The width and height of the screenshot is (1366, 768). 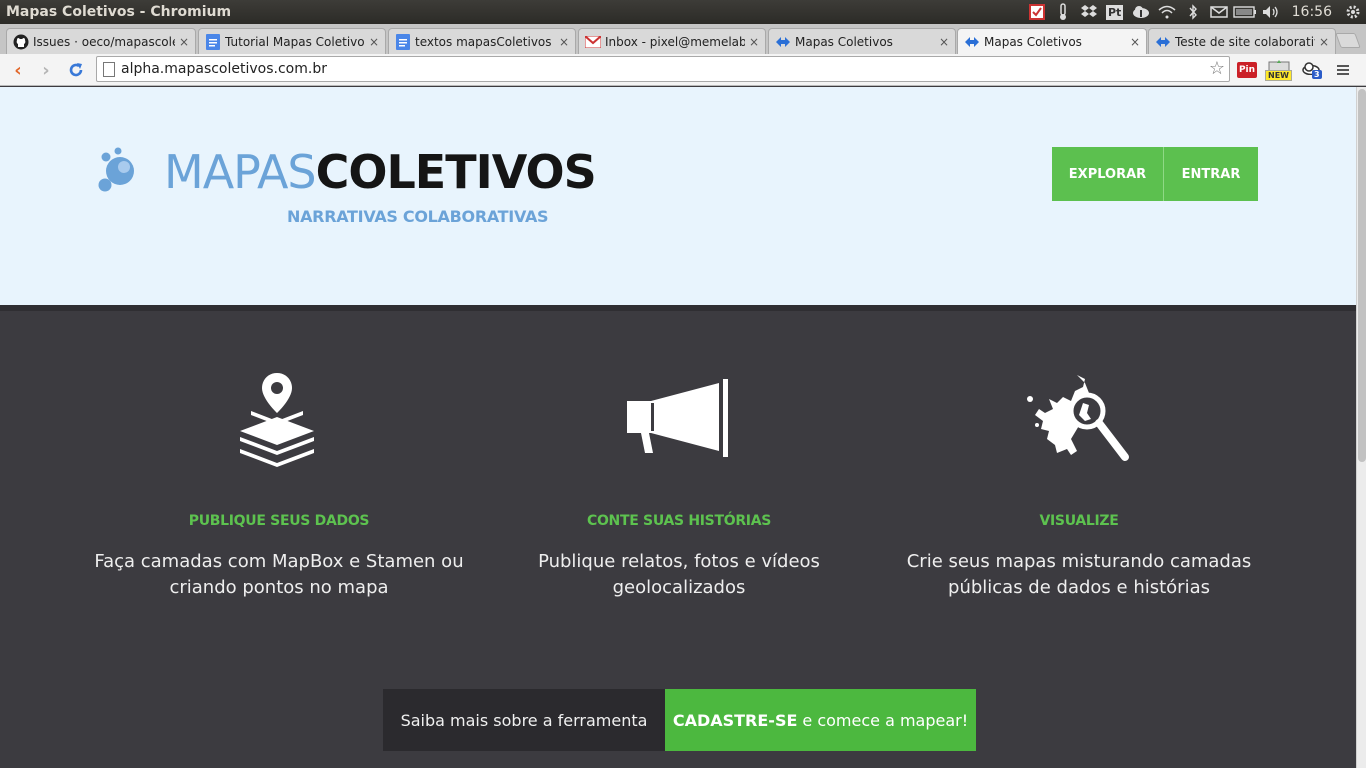 I want to click on page-icon, so click(x=109, y=69).